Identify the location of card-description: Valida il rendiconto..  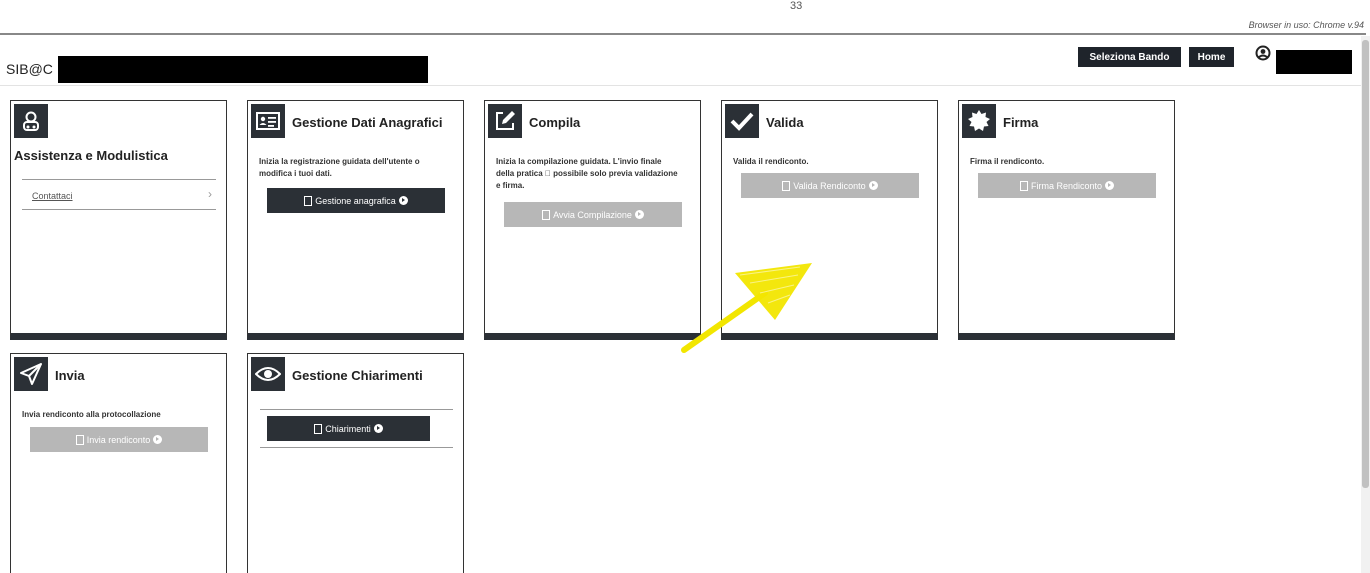
(771, 161).